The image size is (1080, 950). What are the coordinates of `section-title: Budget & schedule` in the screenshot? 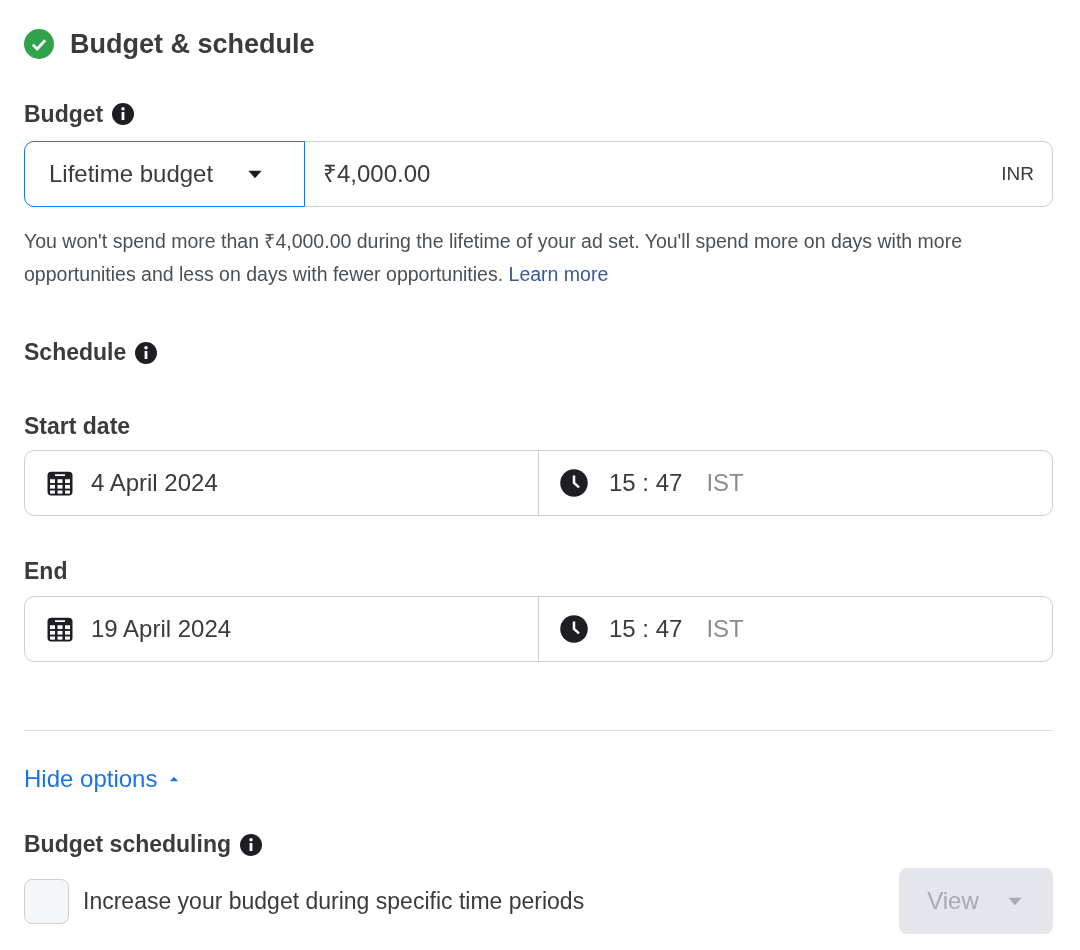 It's located at (192, 44).